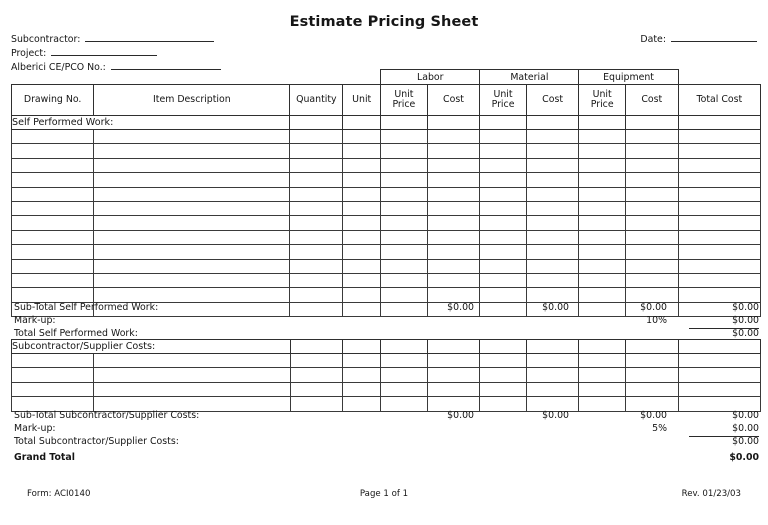  I want to click on date-input-rule, so click(714, 37).